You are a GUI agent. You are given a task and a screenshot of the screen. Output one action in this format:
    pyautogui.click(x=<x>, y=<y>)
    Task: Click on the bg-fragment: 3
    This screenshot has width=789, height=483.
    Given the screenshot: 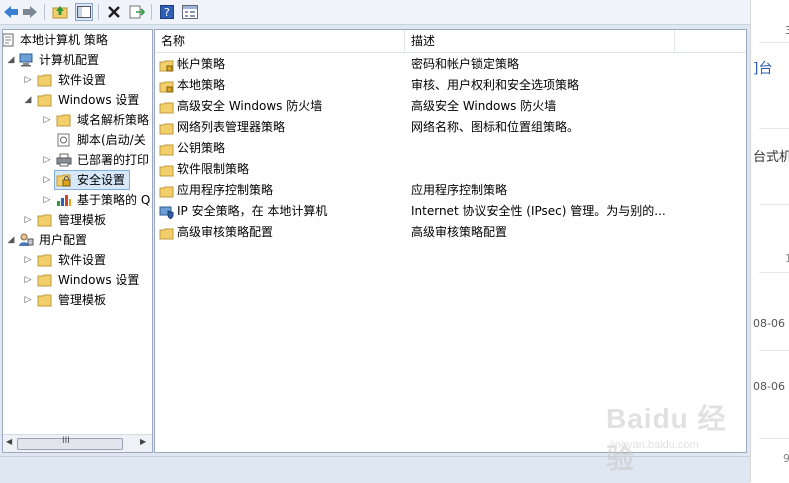 What is the action you would take?
    pyautogui.click(x=787, y=30)
    